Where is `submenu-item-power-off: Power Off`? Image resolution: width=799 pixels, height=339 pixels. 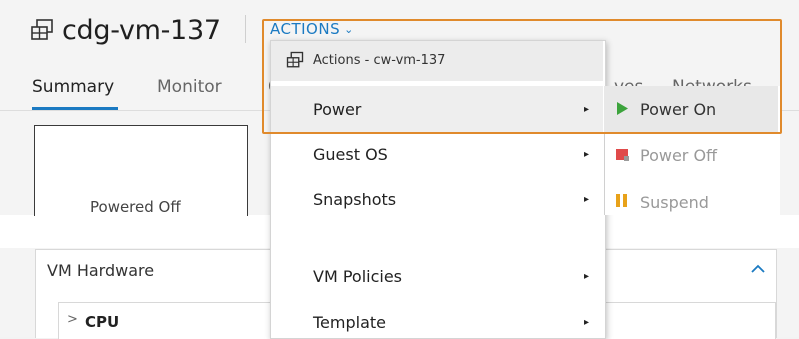 submenu-item-power-off: Power Off is located at coordinates (678, 155).